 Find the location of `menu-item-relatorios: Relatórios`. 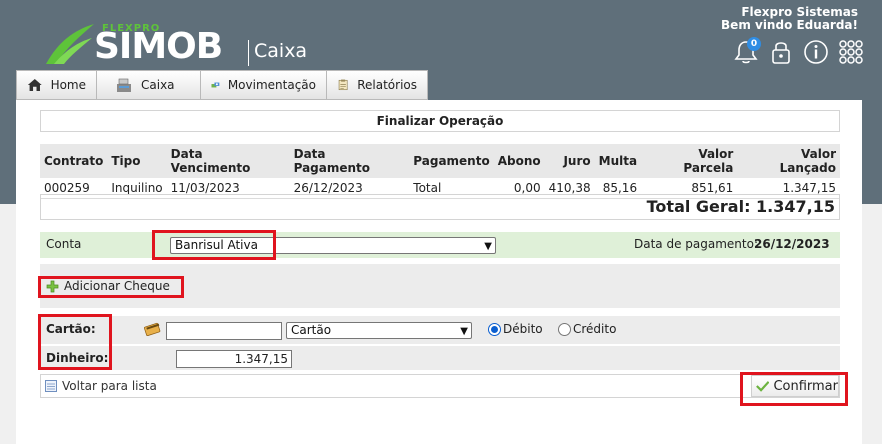

menu-item-relatorios: Relatórios is located at coordinates (377, 85).